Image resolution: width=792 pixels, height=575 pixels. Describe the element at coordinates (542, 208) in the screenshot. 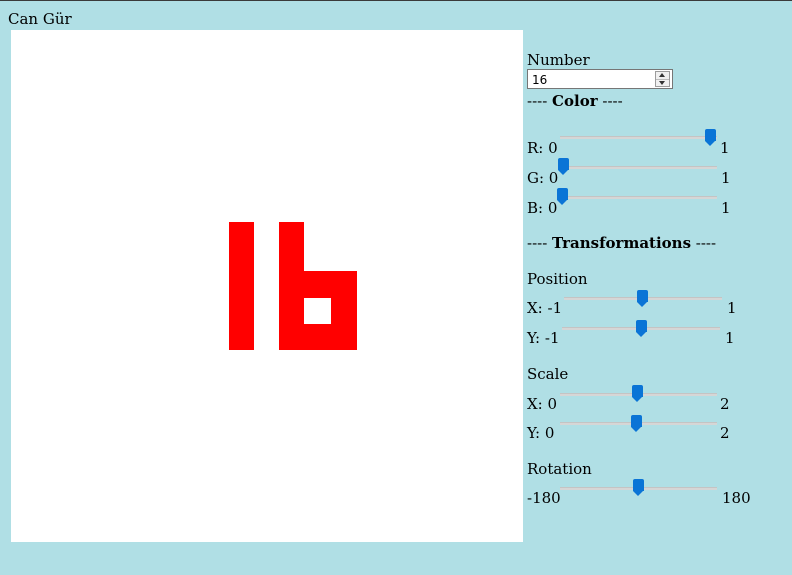

I see `b-min-label: B: 0` at that location.